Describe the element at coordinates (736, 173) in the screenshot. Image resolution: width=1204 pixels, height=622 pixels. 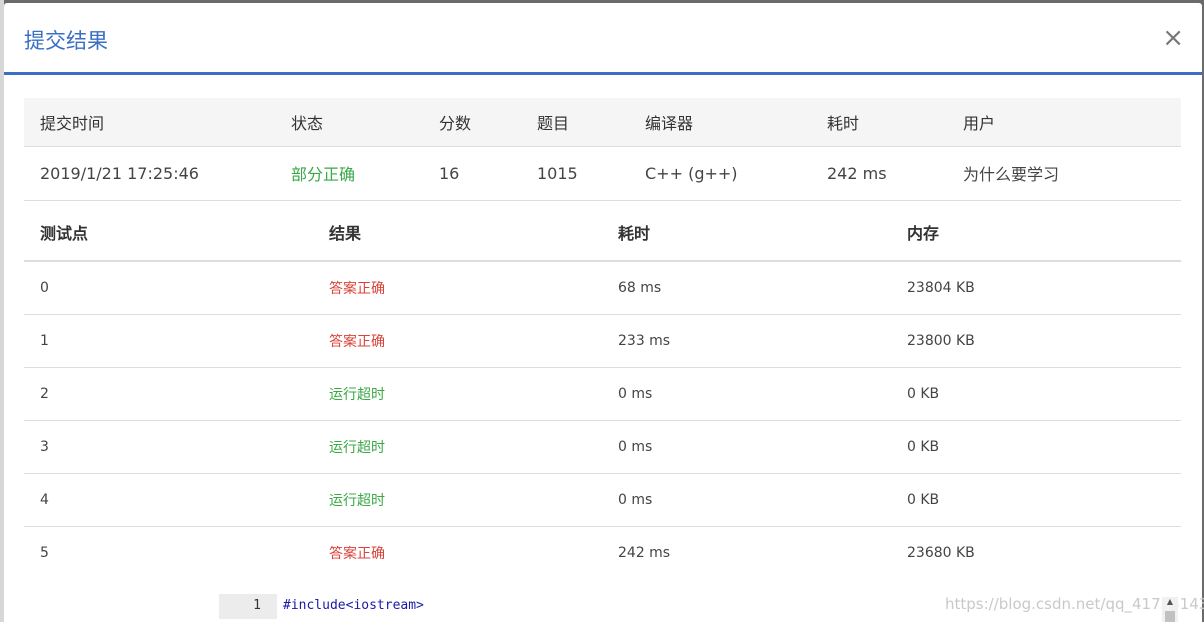
I see `compiler-value: C++ (g++)` at that location.